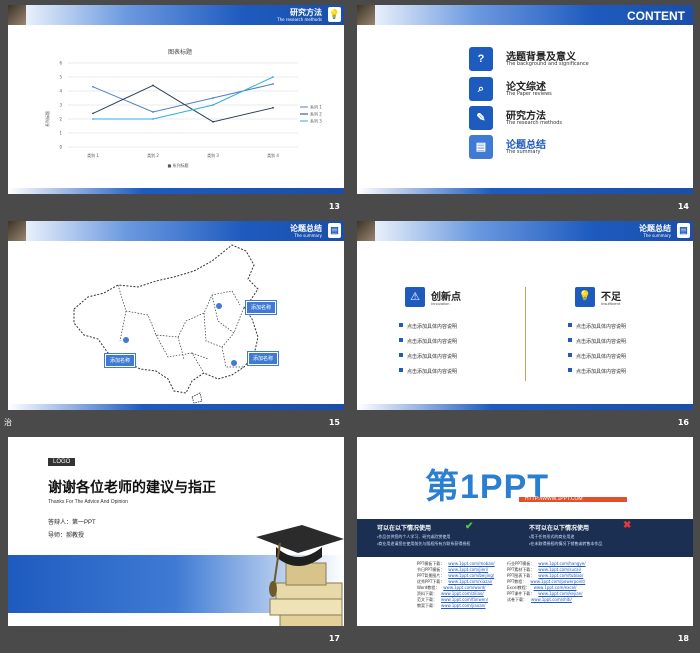  What do you see at coordinates (60, 133) in the screenshot?
I see `chart-y-tick-label: 1` at bounding box center [60, 133].